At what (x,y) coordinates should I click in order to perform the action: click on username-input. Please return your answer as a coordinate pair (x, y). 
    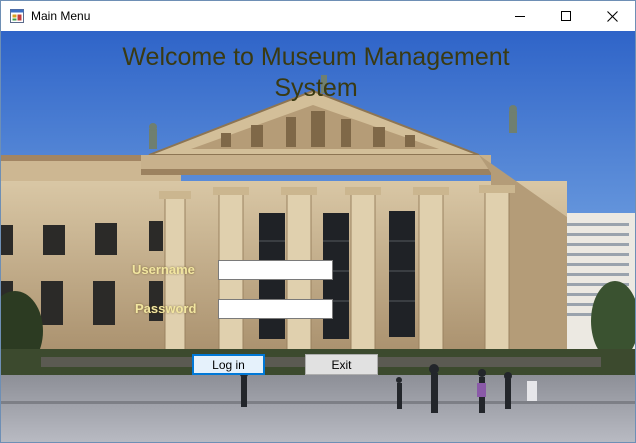
    Looking at the image, I should click on (275, 270).